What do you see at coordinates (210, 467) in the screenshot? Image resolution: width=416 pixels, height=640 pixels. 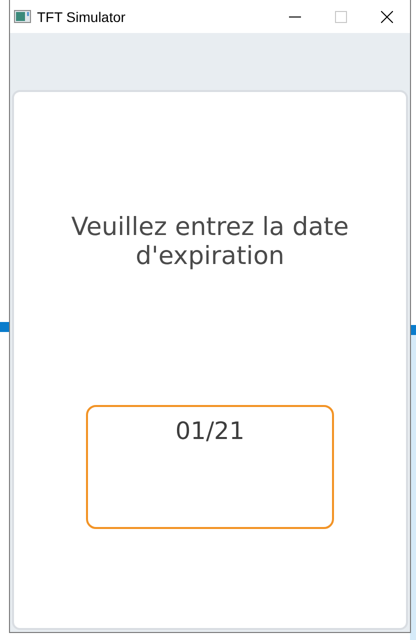 I see `date-input-field: 01/21` at bounding box center [210, 467].